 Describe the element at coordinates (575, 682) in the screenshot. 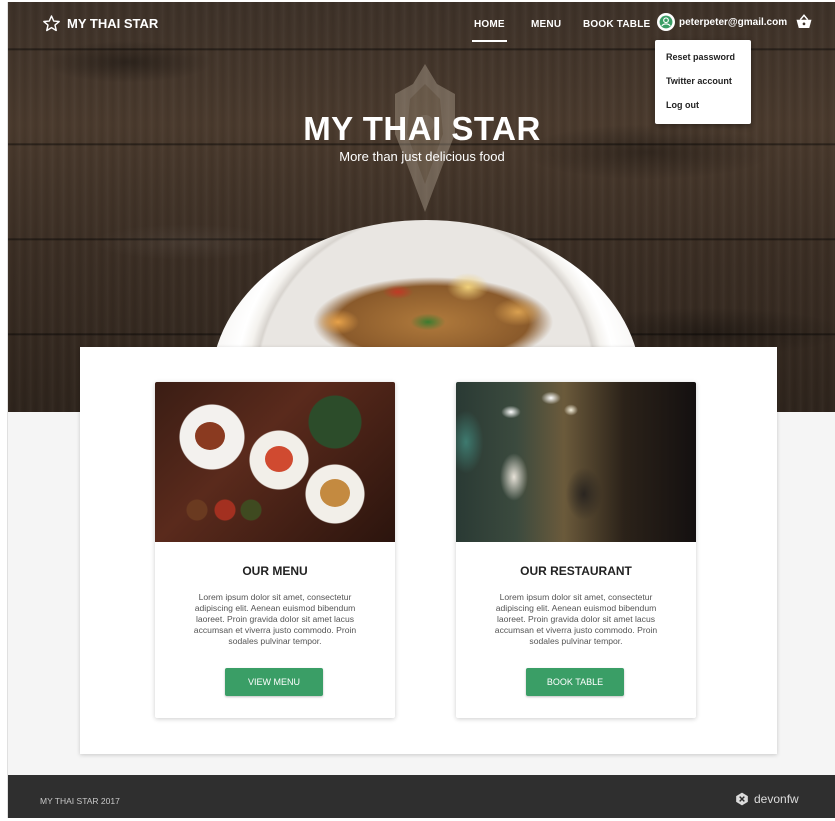

I see `book-table-button: BOOK TABLE` at that location.